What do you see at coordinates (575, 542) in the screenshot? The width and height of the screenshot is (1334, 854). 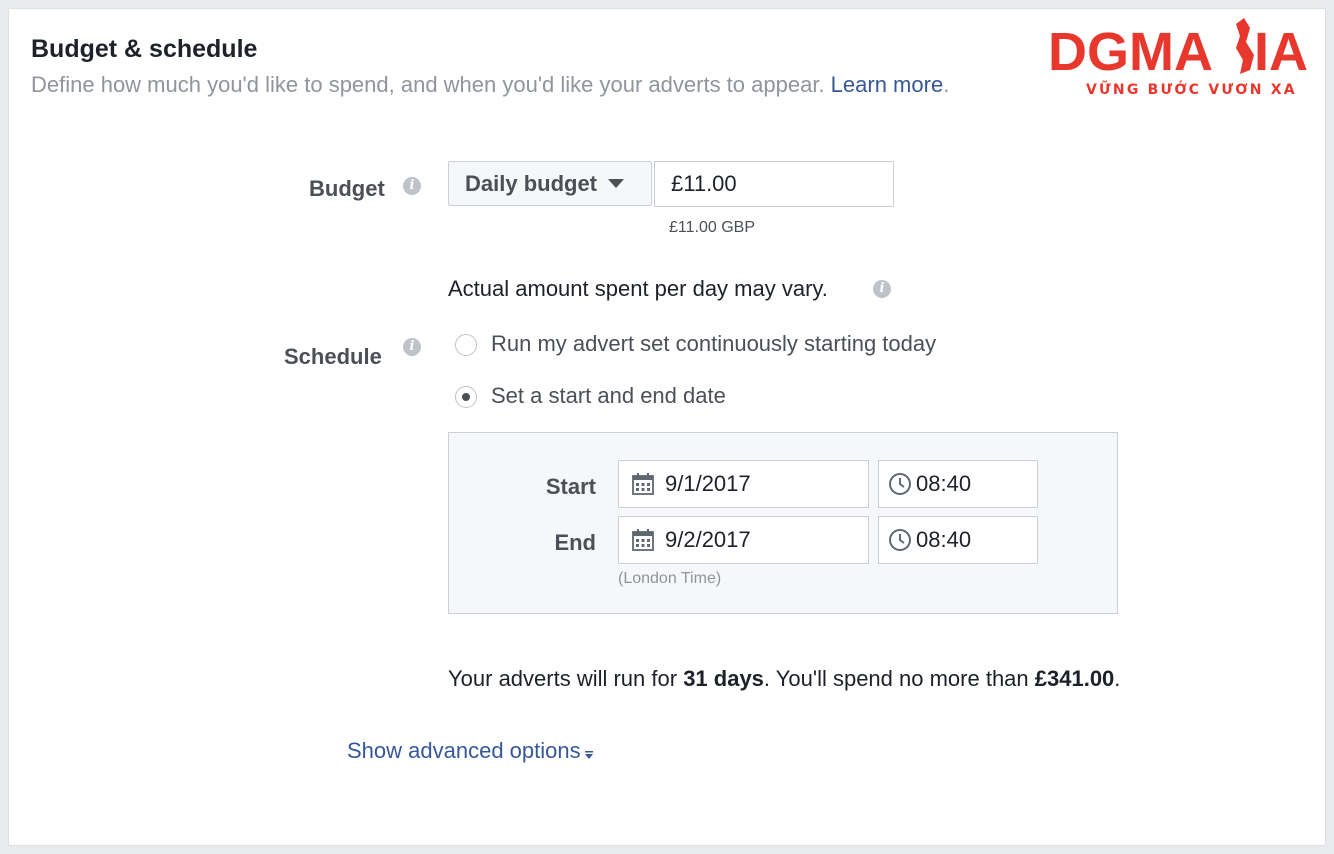 I see `end-label: End` at bounding box center [575, 542].